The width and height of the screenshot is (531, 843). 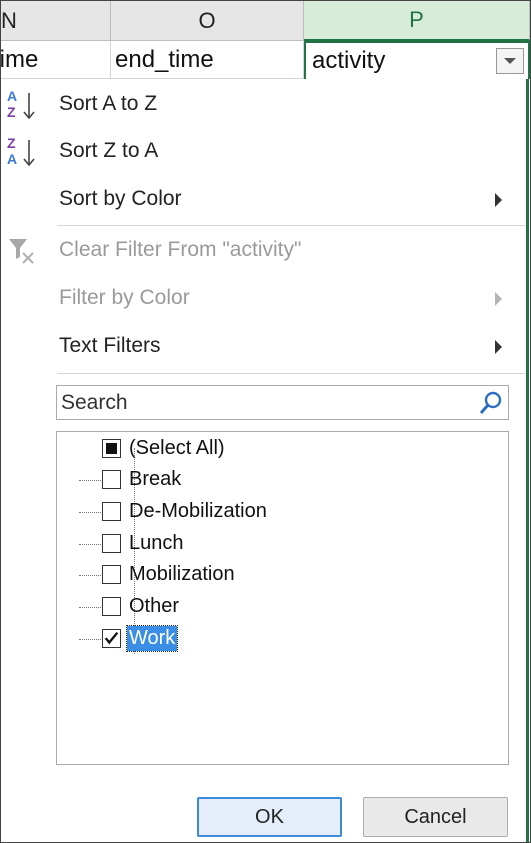 I want to click on list-item-mobilization: Mobilization, so click(x=277, y=575).